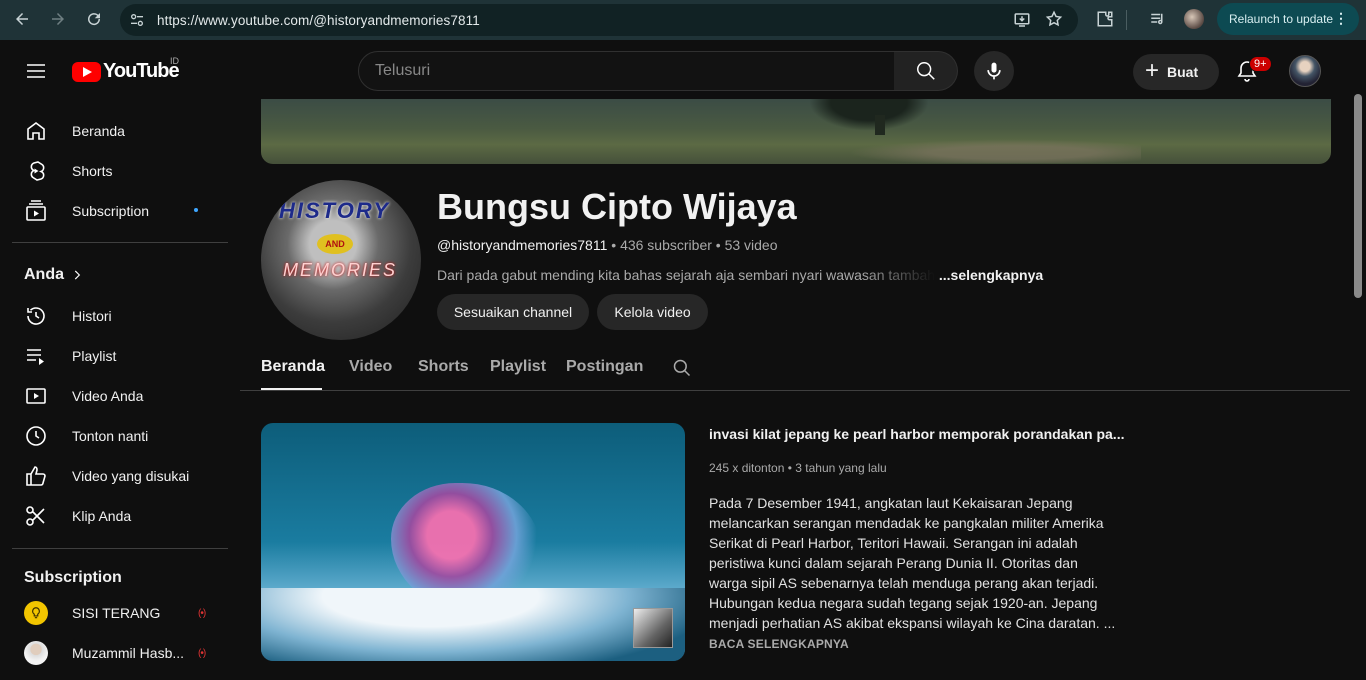  I want to click on tab-playlists: Playlist, so click(518, 367).